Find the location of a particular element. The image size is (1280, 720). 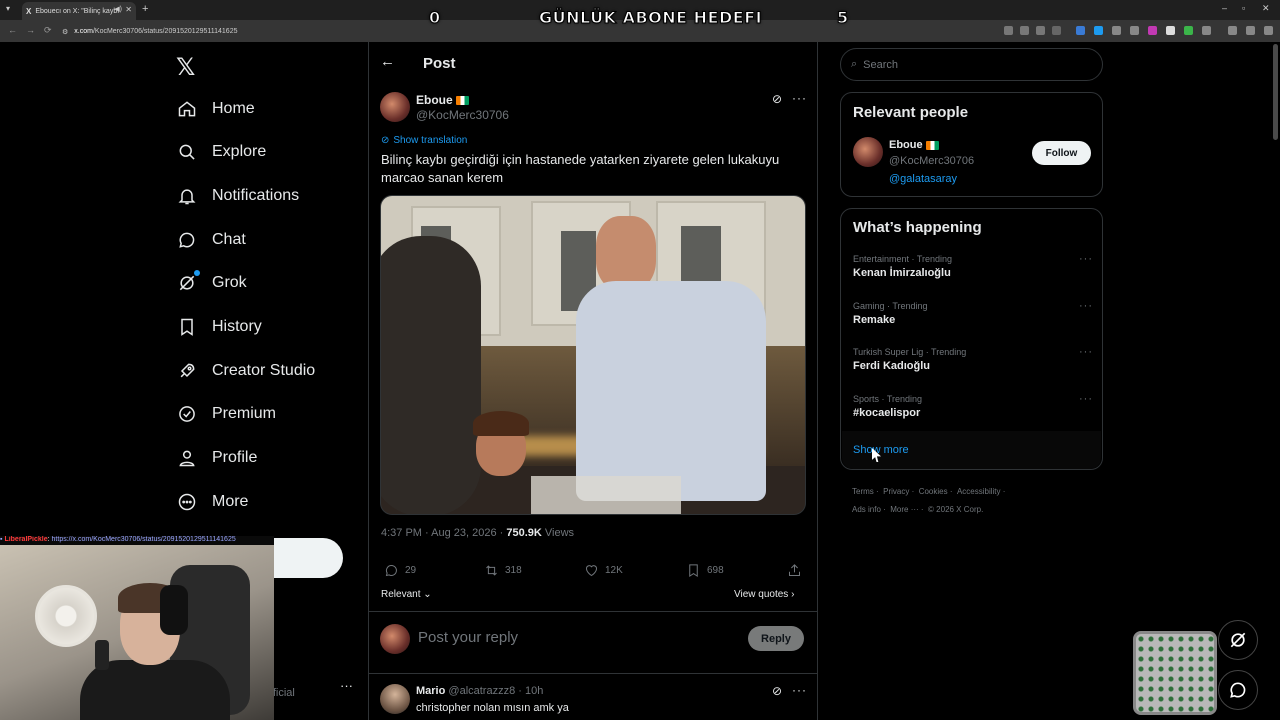

x-logo-icon: 𝕏 is located at coordinates (185, 67).